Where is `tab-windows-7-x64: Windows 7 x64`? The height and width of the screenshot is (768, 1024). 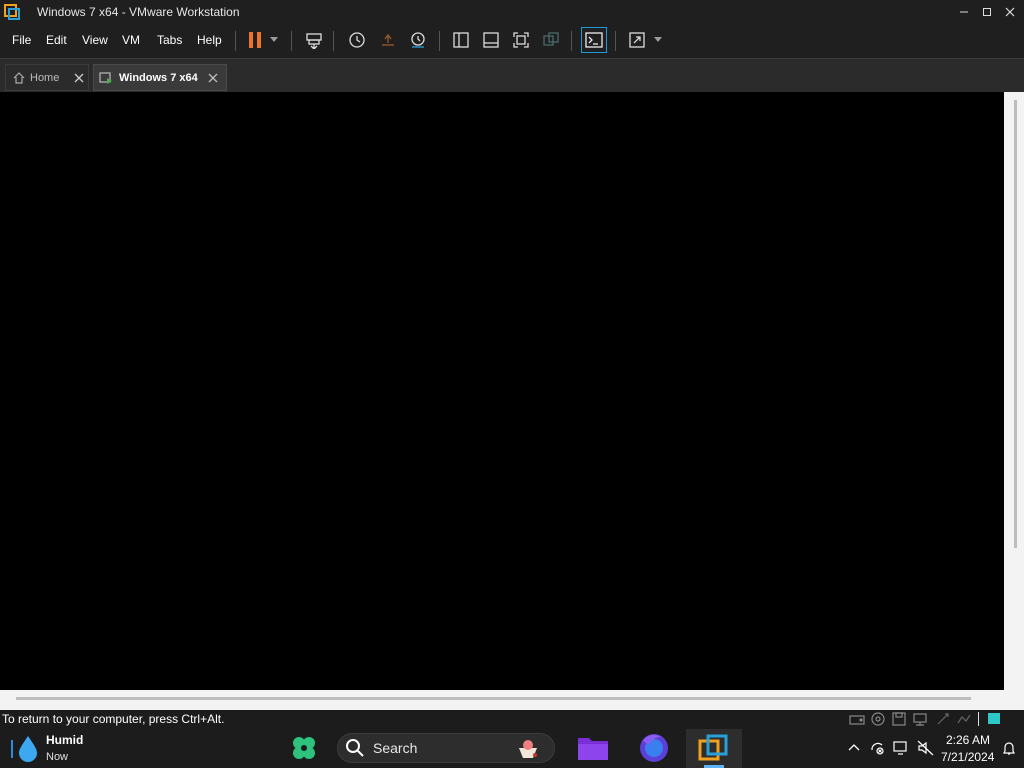 tab-windows-7-x64: Windows 7 x64 is located at coordinates (160, 77).